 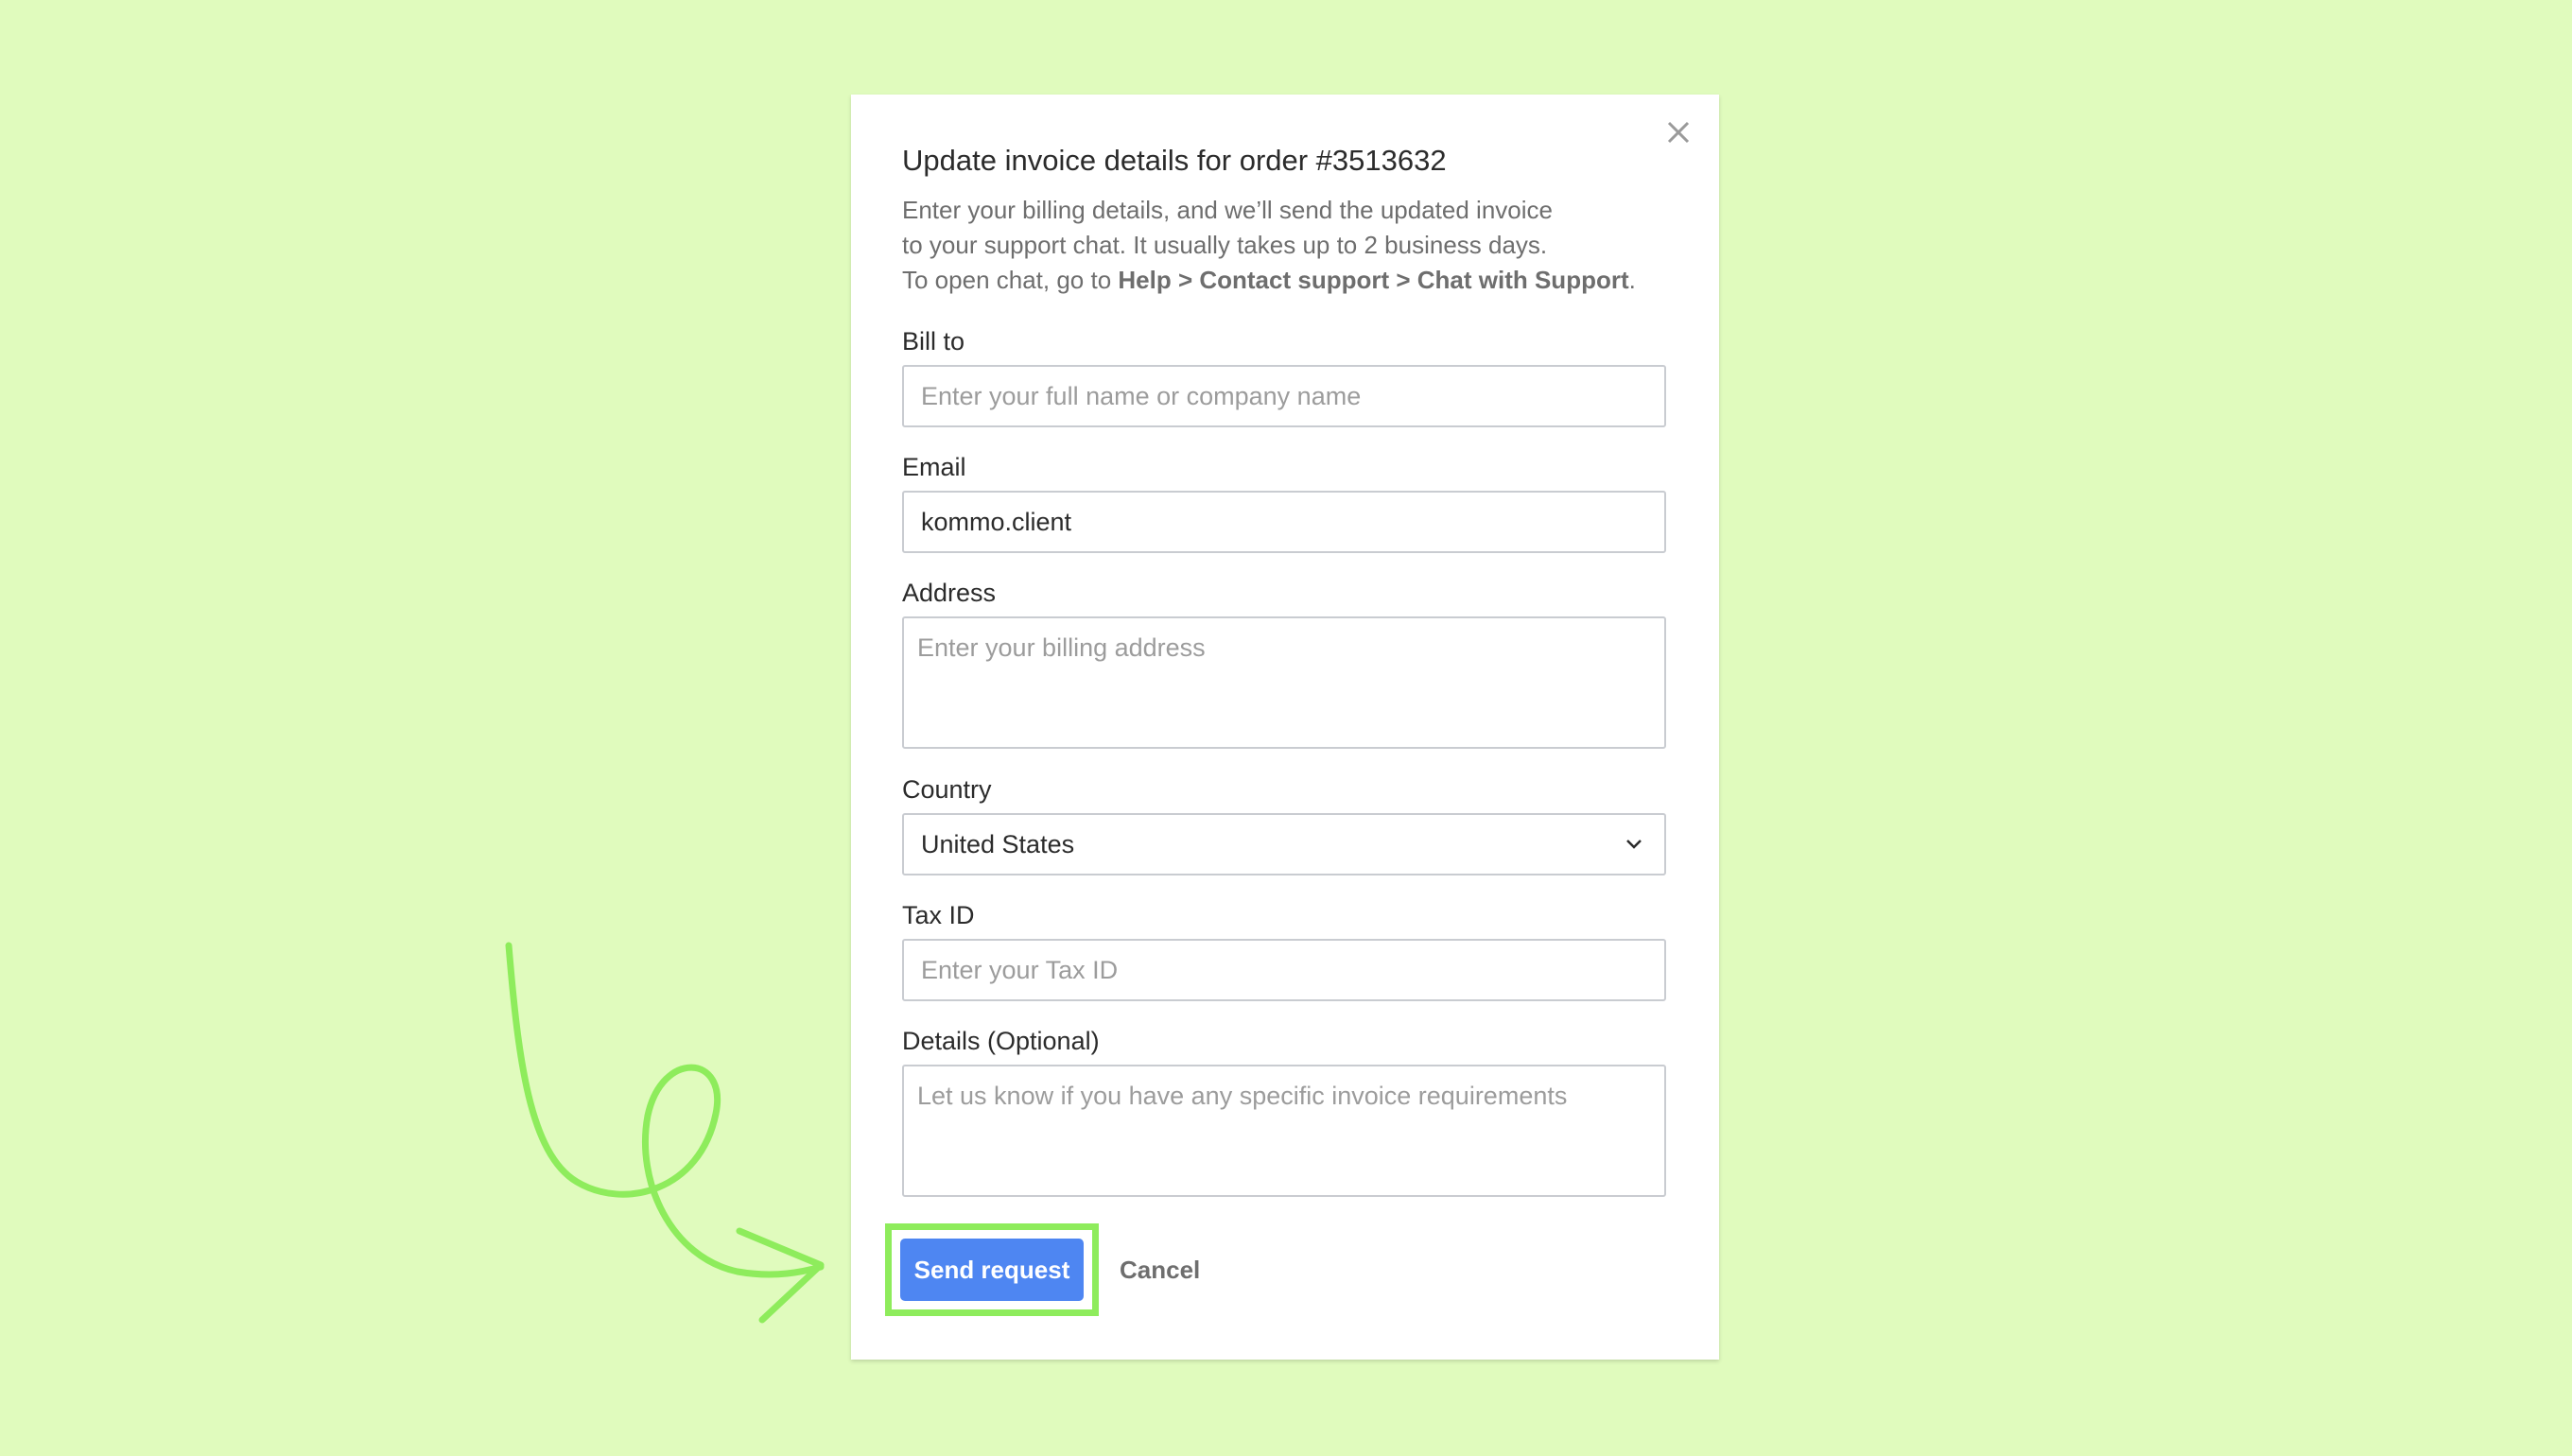 I want to click on address-label: Address, so click(x=949, y=593).